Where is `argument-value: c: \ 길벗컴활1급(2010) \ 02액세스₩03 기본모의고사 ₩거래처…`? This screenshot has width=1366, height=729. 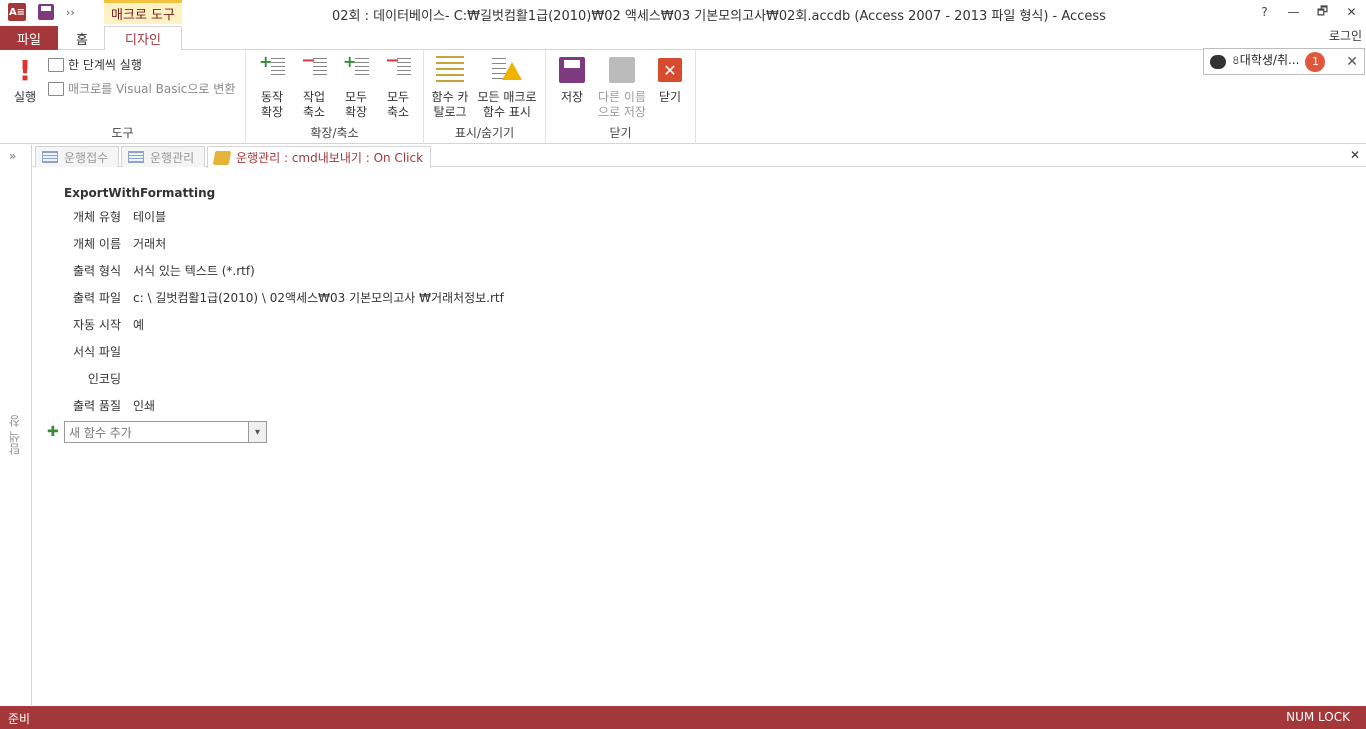 argument-value: c: \ 길벗컴활1급(2010) \ 02액세스₩03 기본모의고사 ₩거래처… is located at coordinates (318, 298).